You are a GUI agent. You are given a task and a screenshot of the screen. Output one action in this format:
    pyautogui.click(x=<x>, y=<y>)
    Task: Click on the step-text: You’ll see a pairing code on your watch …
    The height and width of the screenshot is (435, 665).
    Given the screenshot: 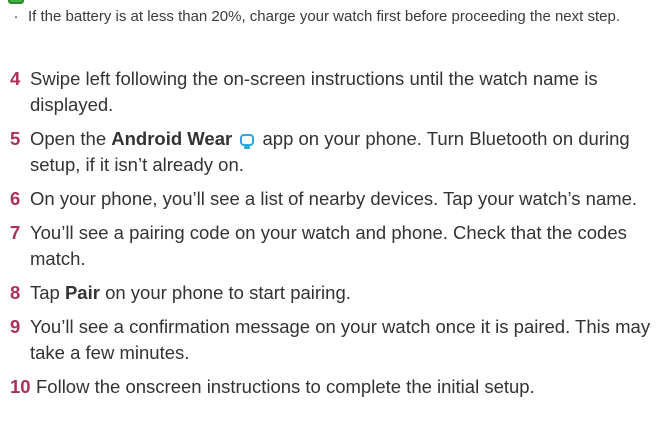 What is the action you would take?
    pyautogui.click(x=328, y=245)
    